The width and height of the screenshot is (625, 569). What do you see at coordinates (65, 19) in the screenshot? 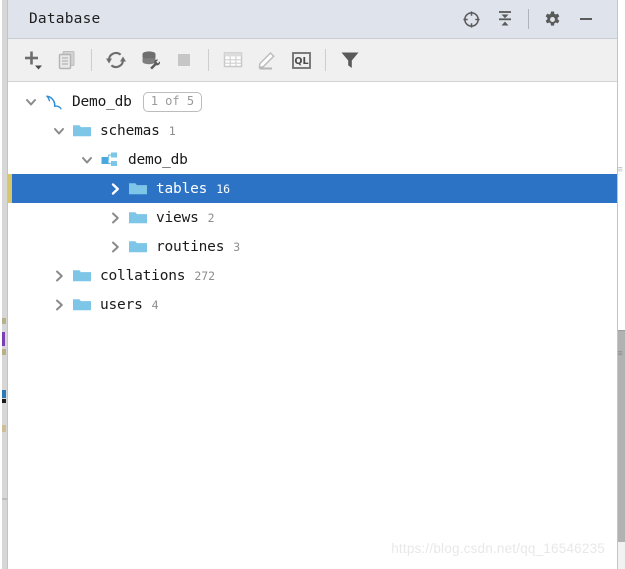
I see `page-title: Database` at bounding box center [65, 19].